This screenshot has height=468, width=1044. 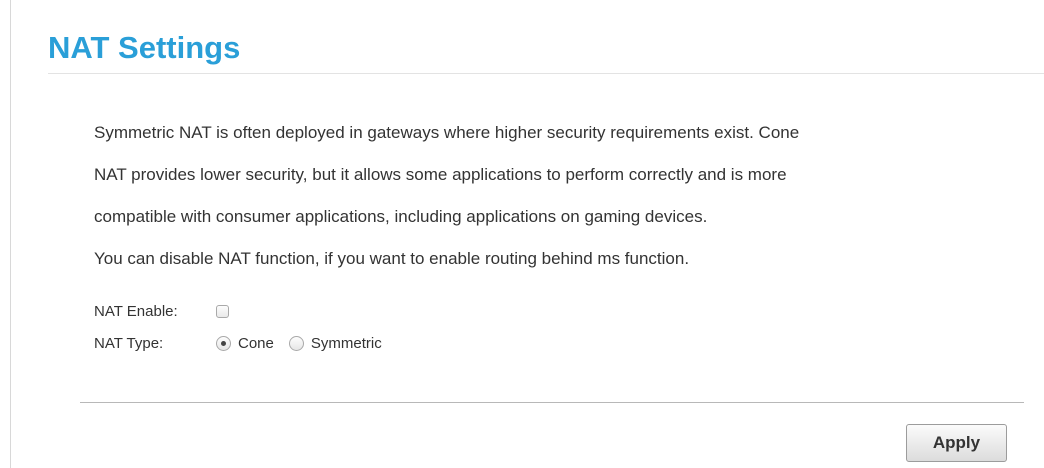 I want to click on nat-type-label: NAT Type:, so click(x=129, y=343).